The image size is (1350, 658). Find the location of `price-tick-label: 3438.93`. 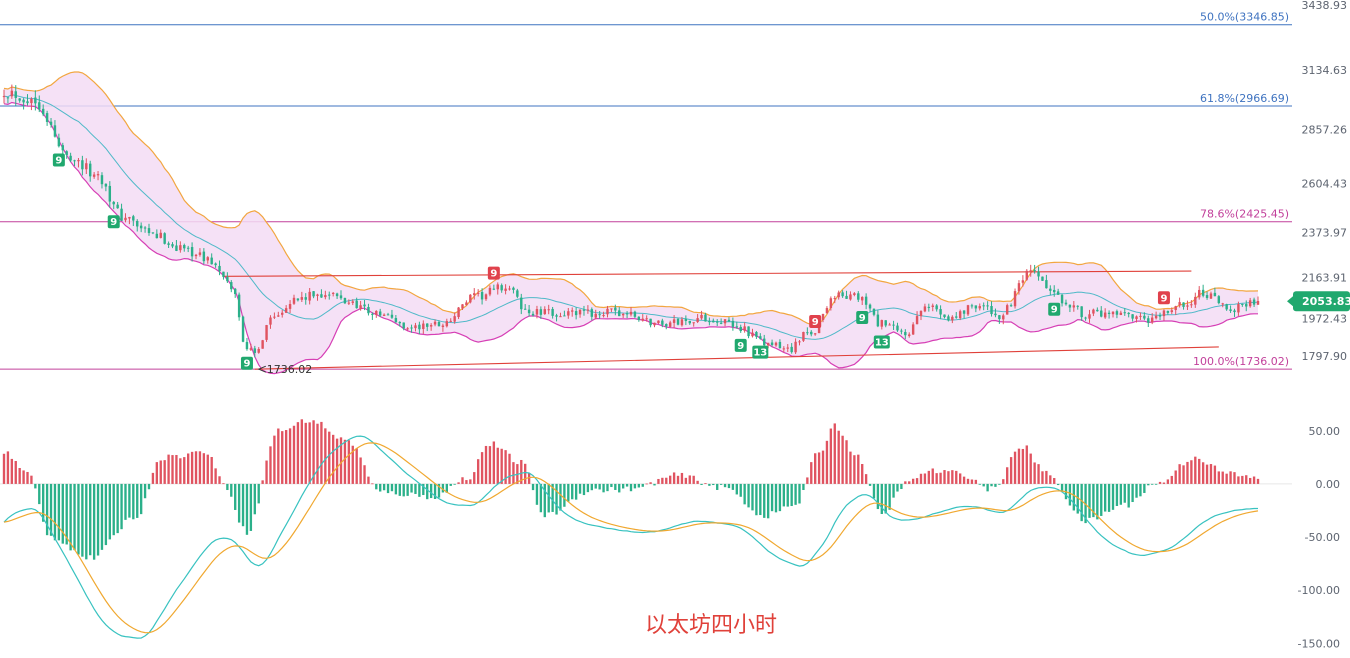

price-tick-label: 3438.93 is located at coordinates (1325, 6).